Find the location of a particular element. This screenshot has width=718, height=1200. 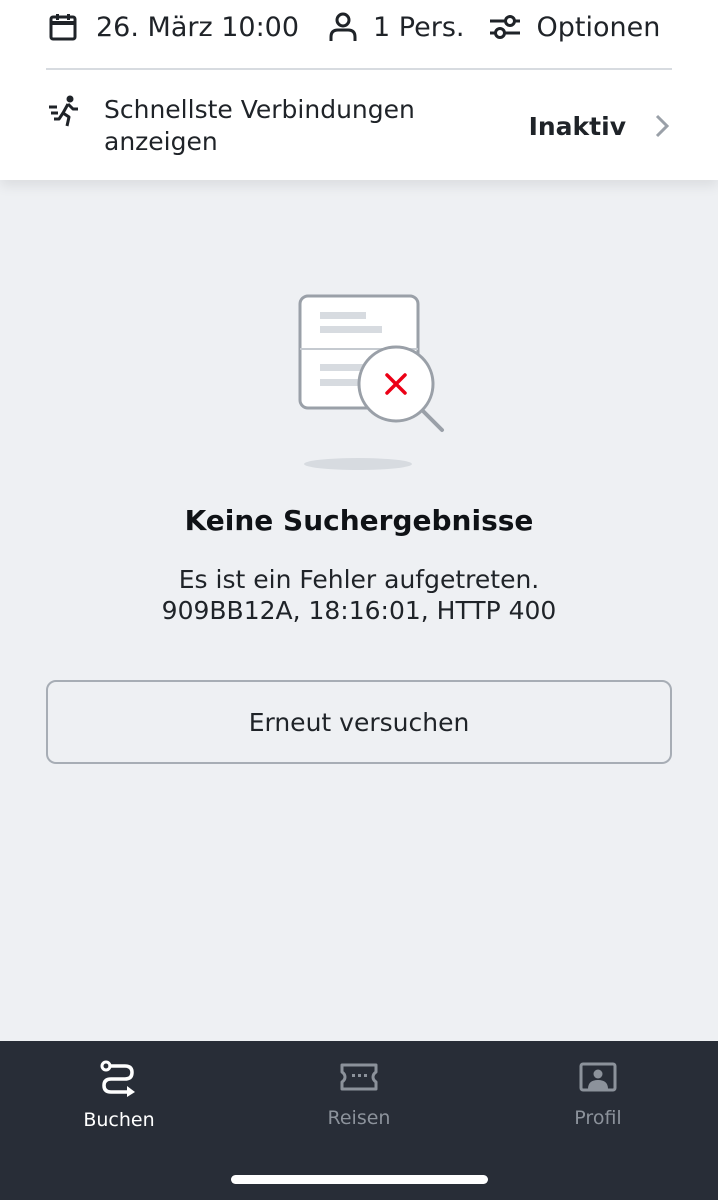

sliders-icon is located at coordinates (505, 27).